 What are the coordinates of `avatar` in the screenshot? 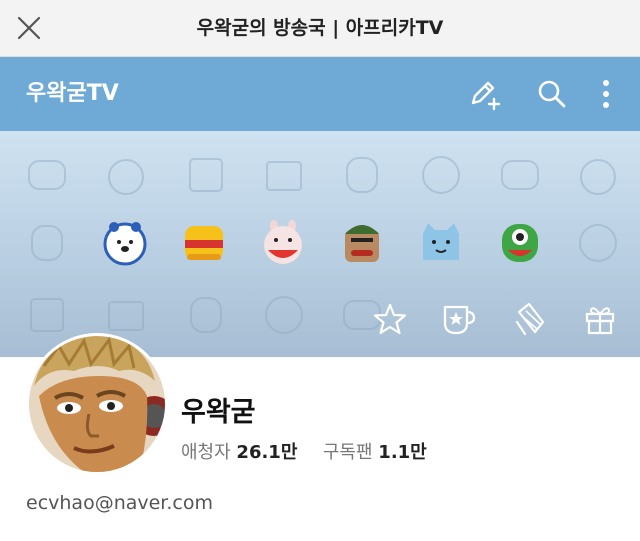 It's located at (97, 404).